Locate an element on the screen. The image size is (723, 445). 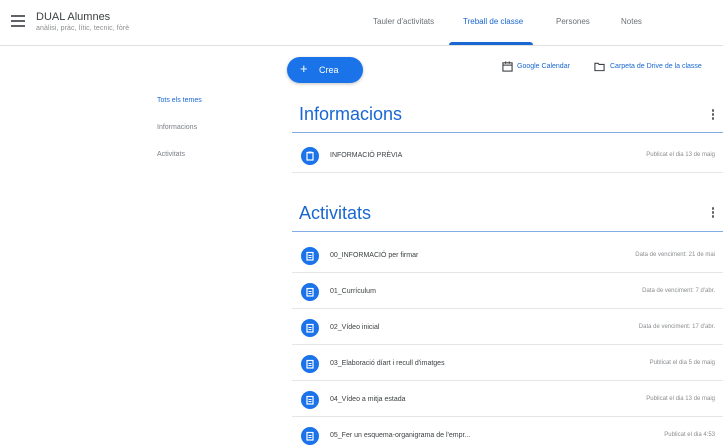
item-title: INFORMACIÓ PRÈVIA is located at coordinates (366, 155).